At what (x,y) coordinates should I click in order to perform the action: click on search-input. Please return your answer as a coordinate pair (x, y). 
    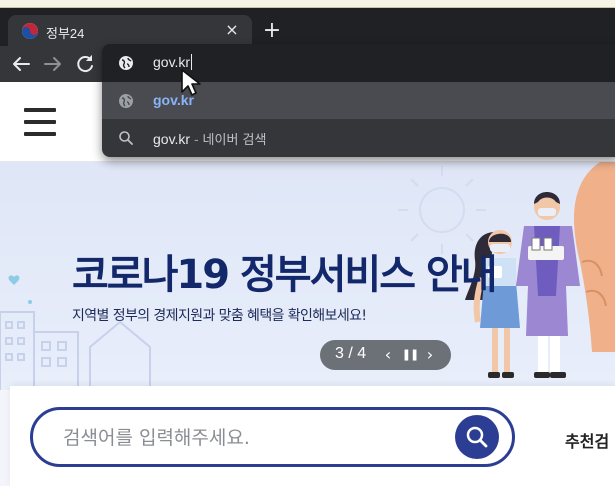
    Looking at the image, I should click on (253, 438).